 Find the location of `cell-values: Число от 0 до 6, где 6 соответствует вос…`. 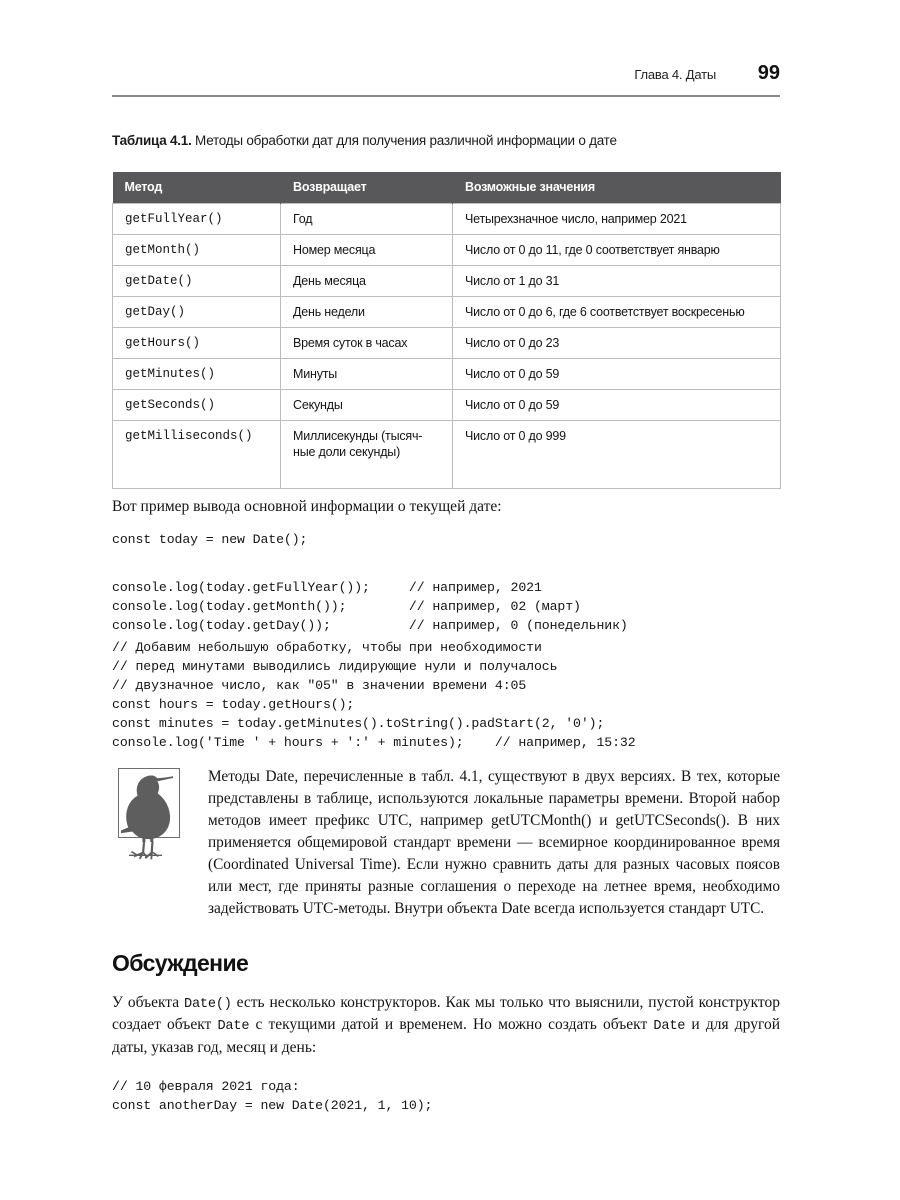

cell-values: Число от 0 до 6, где 6 соответствует вос… is located at coordinates (616, 312).